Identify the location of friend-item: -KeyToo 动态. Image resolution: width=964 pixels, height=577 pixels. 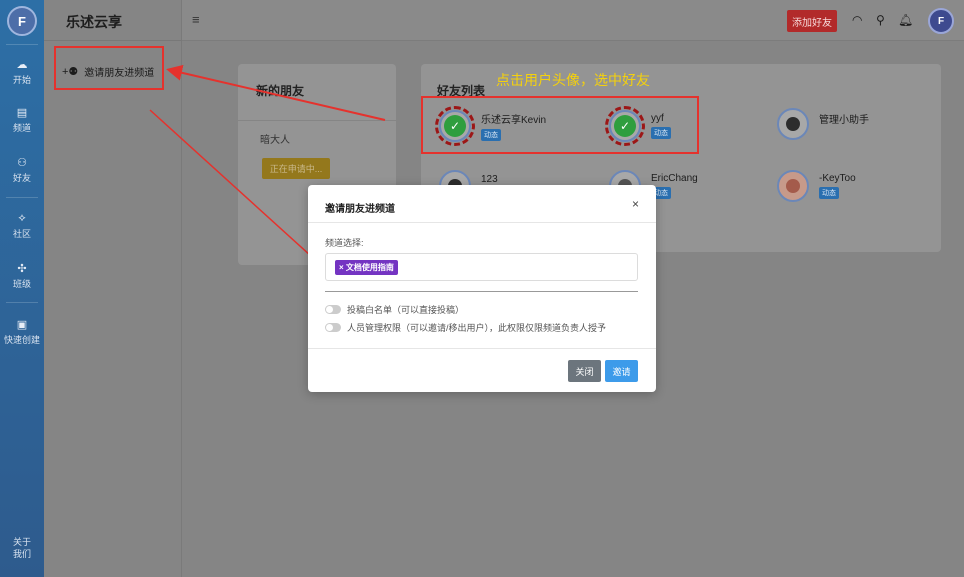
(816, 186).